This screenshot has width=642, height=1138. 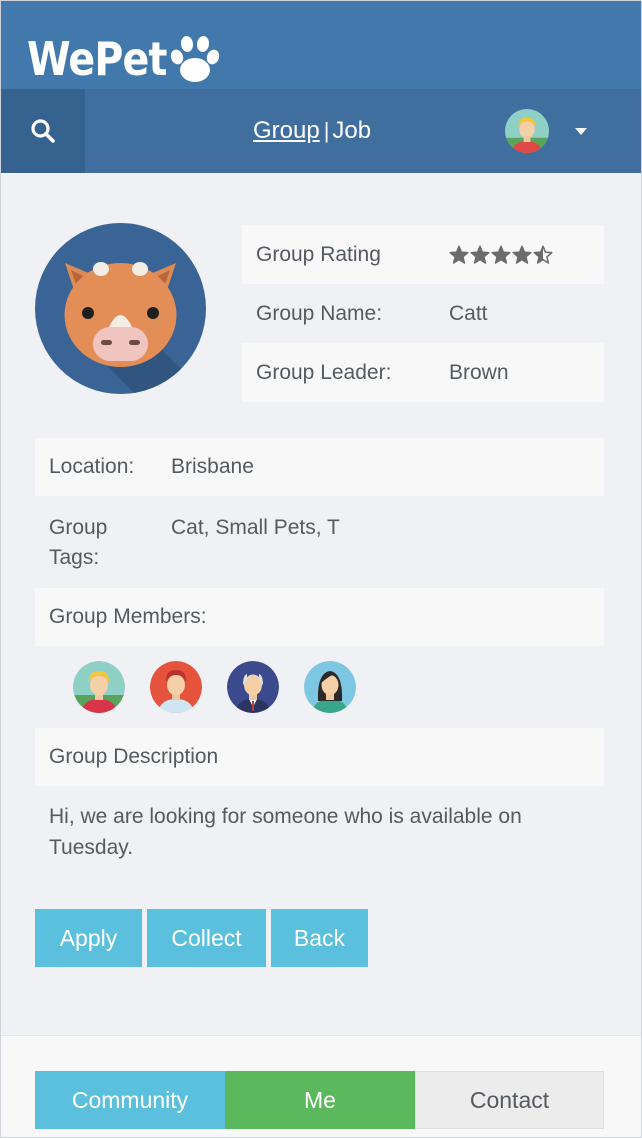 I want to click on footer-tabs: Community Me Contact, so click(x=319, y=1100).